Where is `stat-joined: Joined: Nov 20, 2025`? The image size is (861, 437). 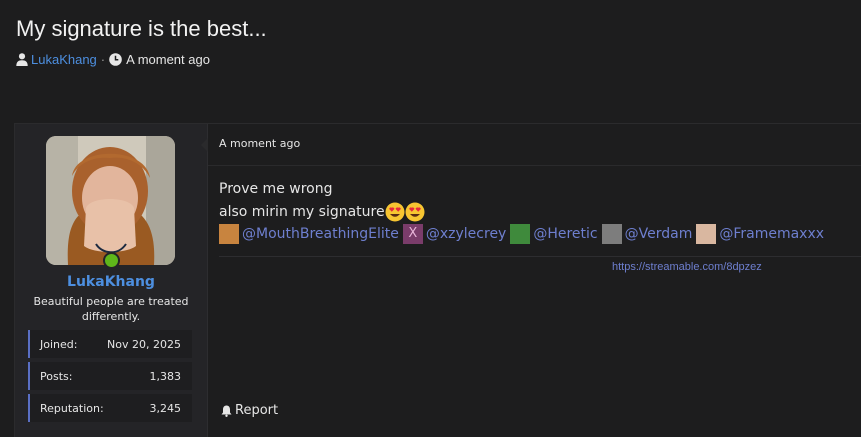 stat-joined: Joined: Nov 20, 2025 is located at coordinates (110, 344).